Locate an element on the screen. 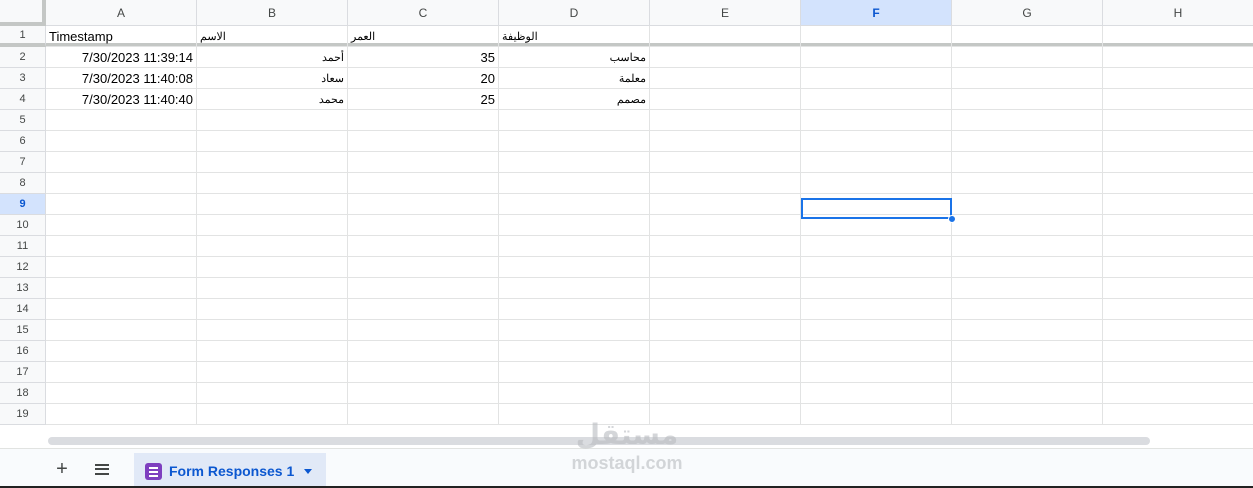 The width and height of the screenshot is (1253, 488). column-header-b: B is located at coordinates (272, 13).